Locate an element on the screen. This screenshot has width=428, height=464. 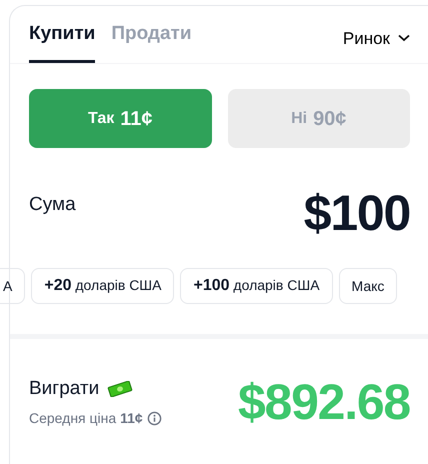
payout-label: Виграти is located at coordinates (64, 389).